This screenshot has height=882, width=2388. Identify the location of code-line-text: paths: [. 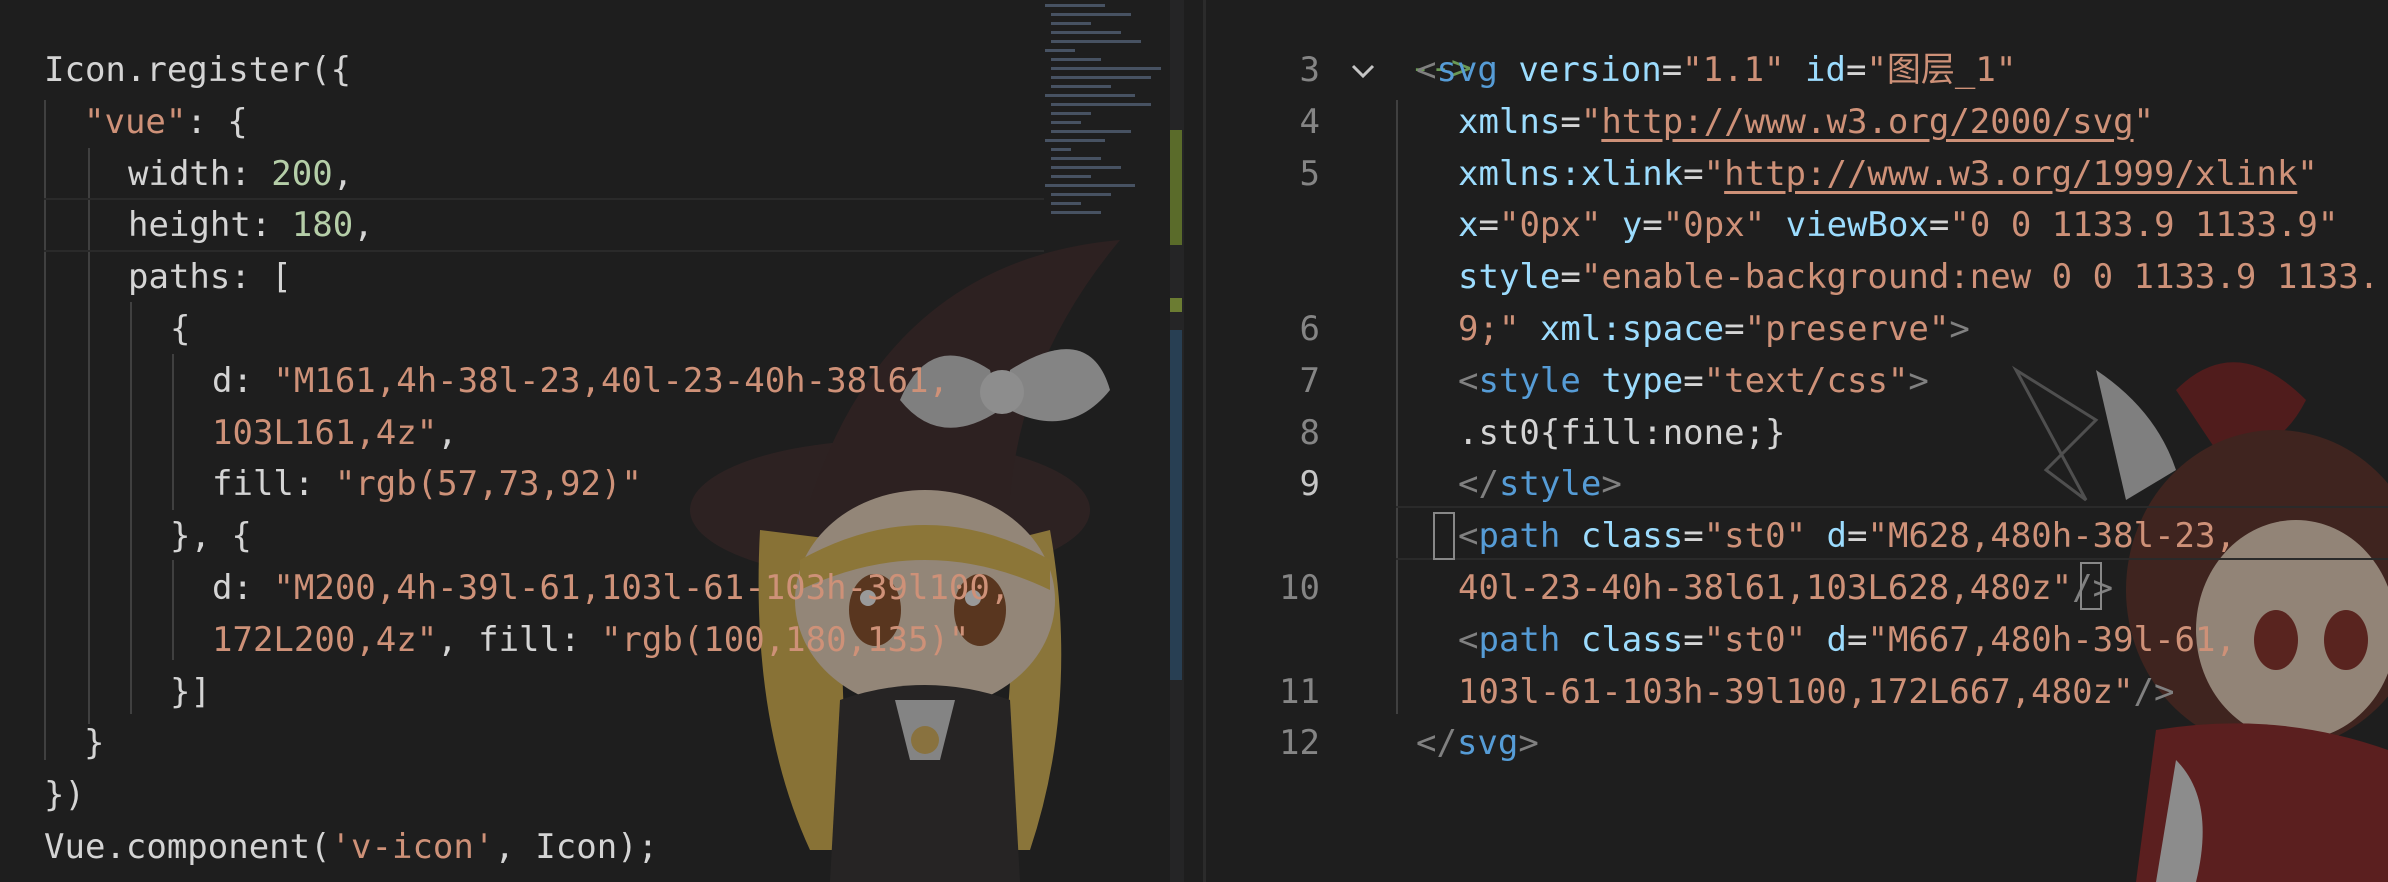
(210, 277).